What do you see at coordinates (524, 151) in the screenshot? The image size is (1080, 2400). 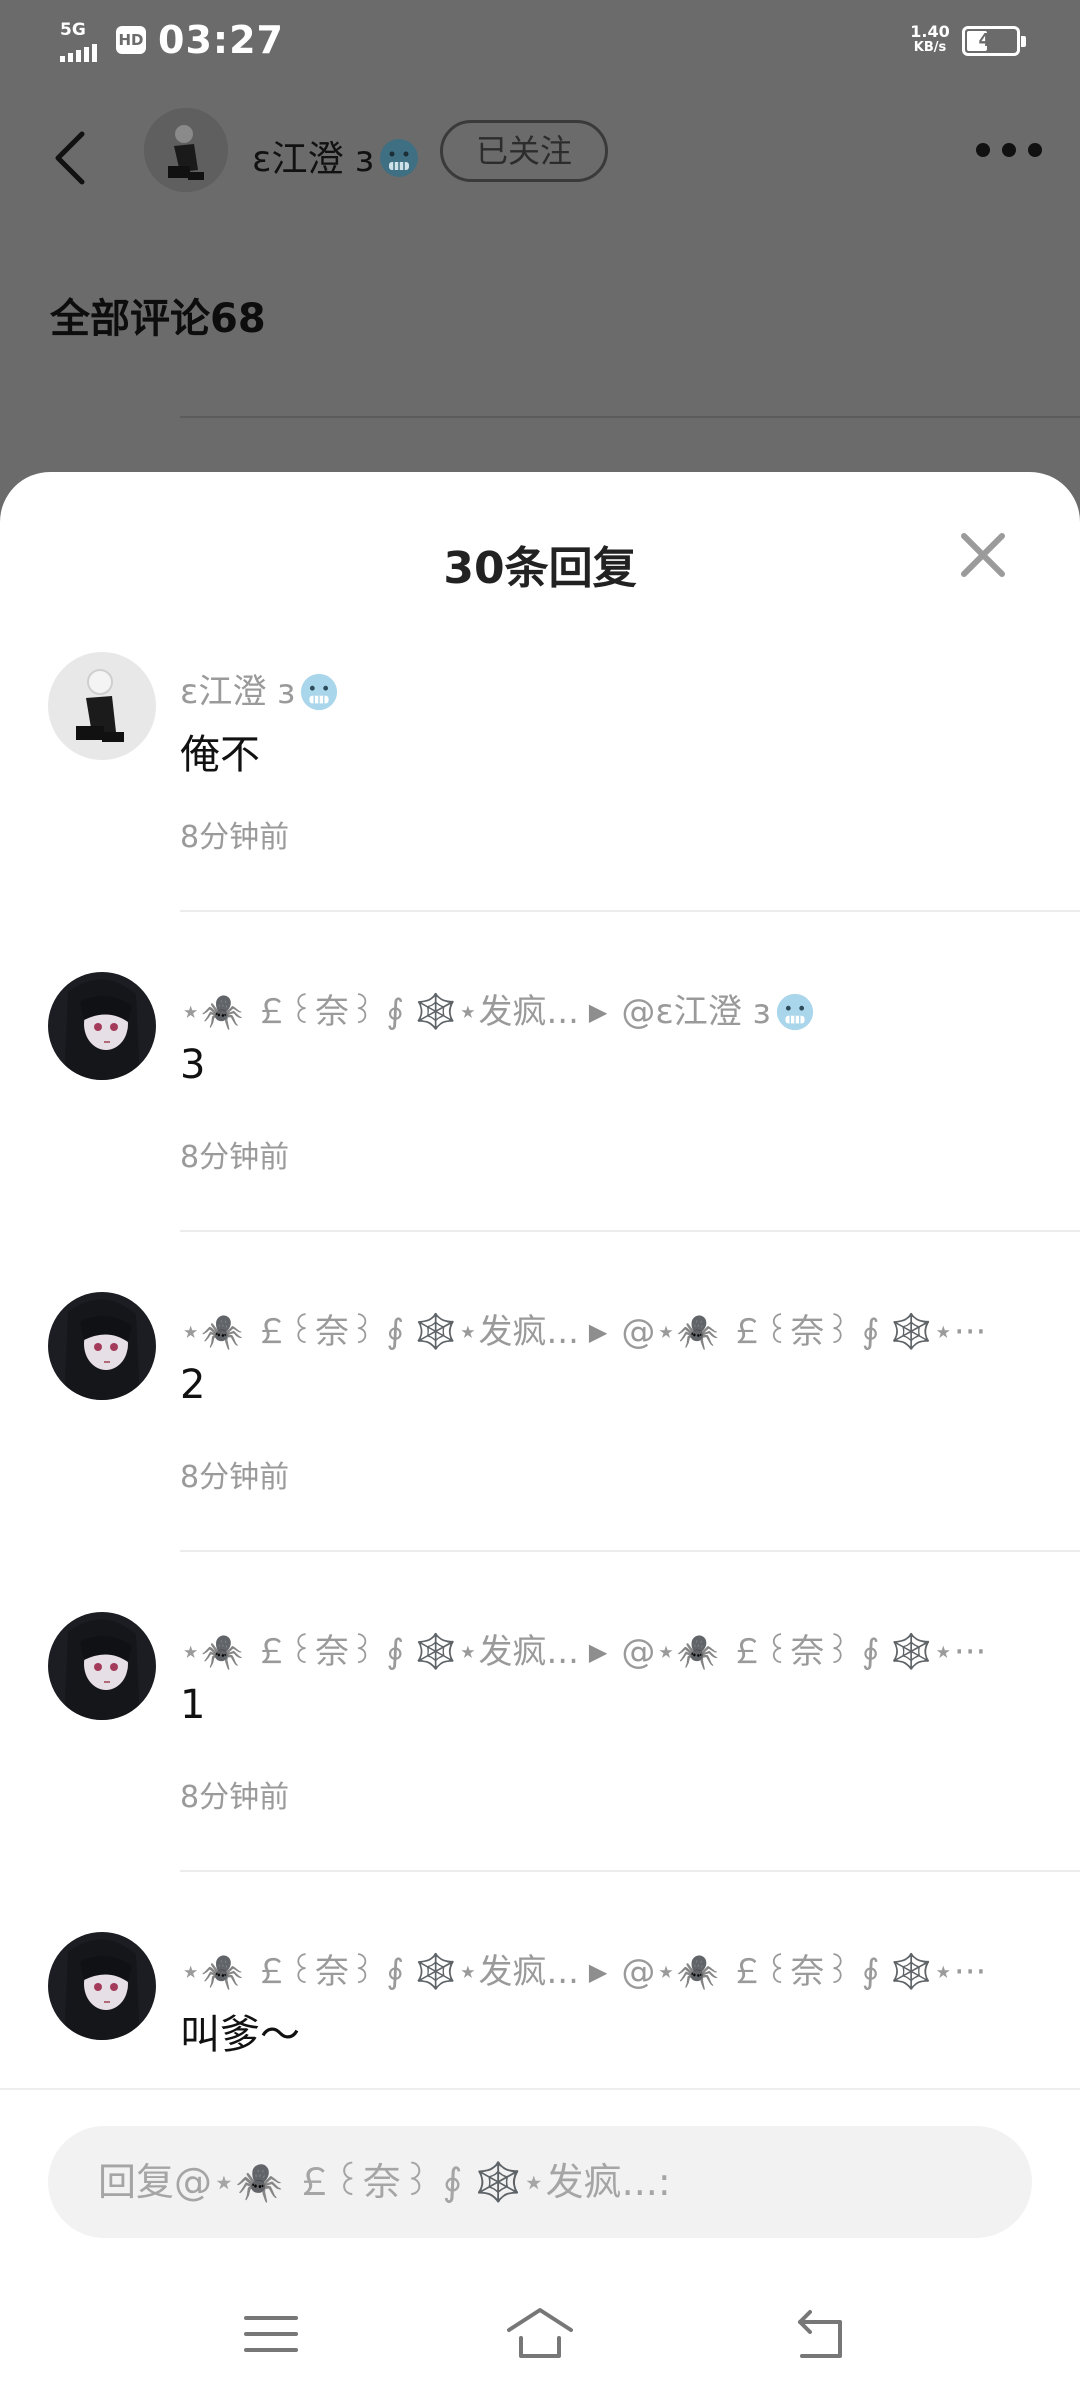 I see `follow-button: 已关注` at bounding box center [524, 151].